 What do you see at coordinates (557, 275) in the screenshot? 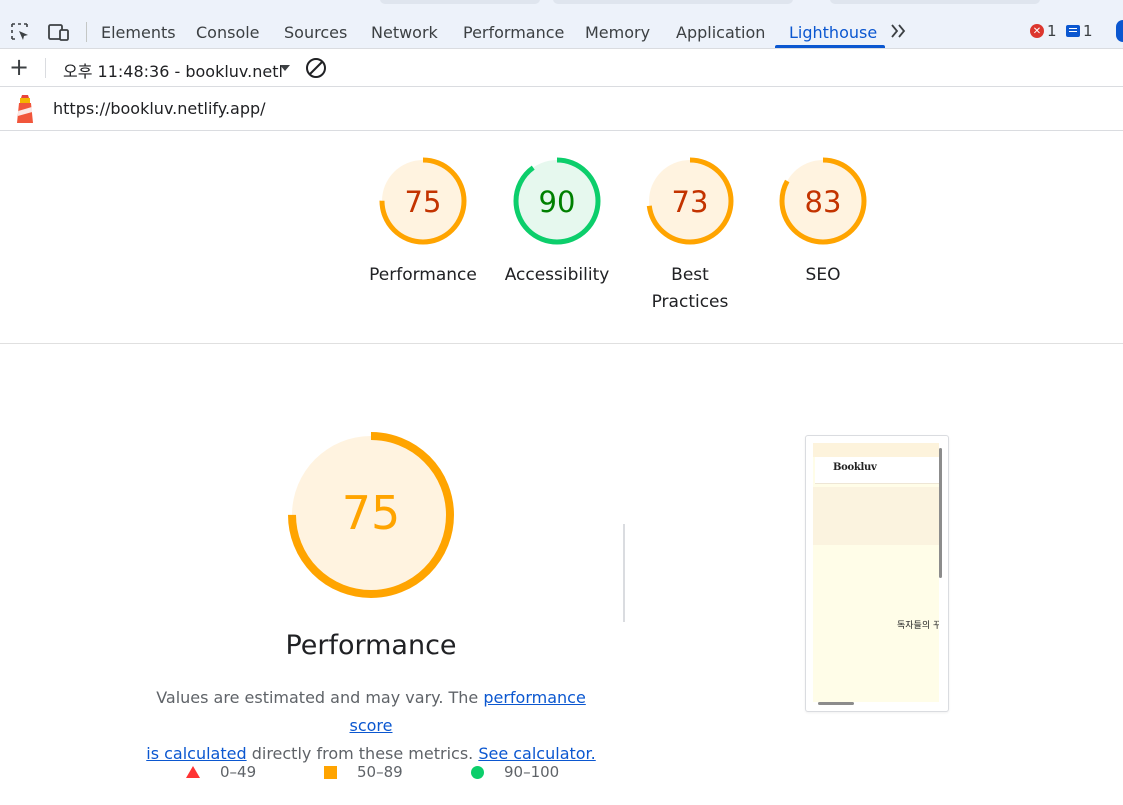
I see `gauge-label: Accessibility` at bounding box center [557, 275].